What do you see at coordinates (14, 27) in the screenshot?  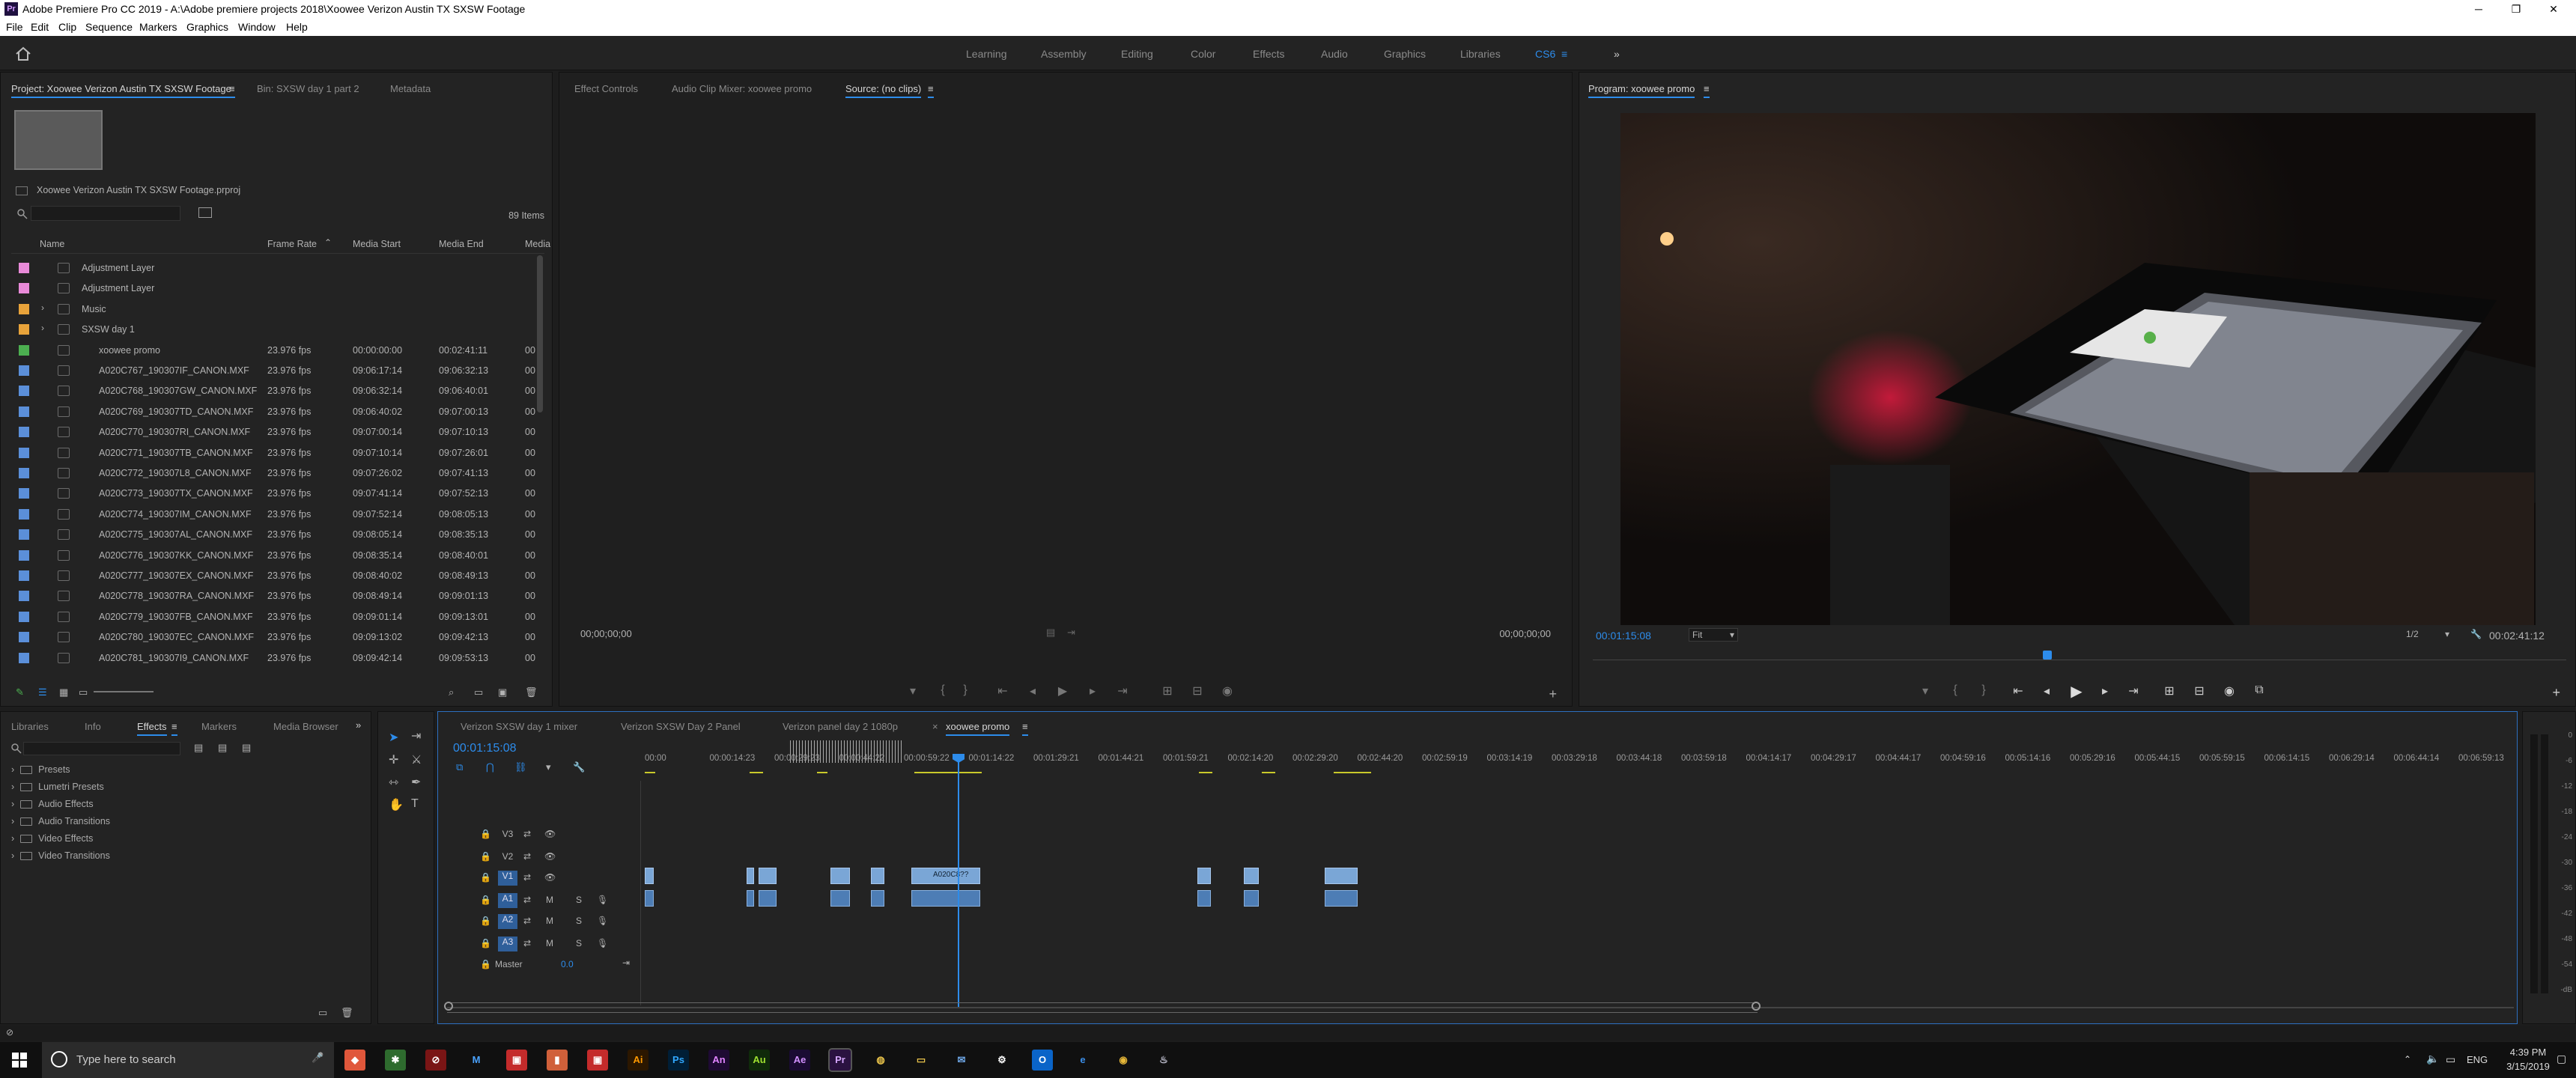 I see `menu-file: File` at bounding box center [14, 27].